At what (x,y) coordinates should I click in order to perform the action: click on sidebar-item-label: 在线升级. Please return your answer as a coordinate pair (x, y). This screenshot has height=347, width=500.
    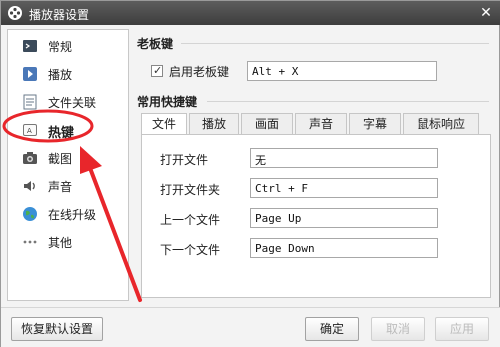
    Looking at the image, I should click on (72, 215).